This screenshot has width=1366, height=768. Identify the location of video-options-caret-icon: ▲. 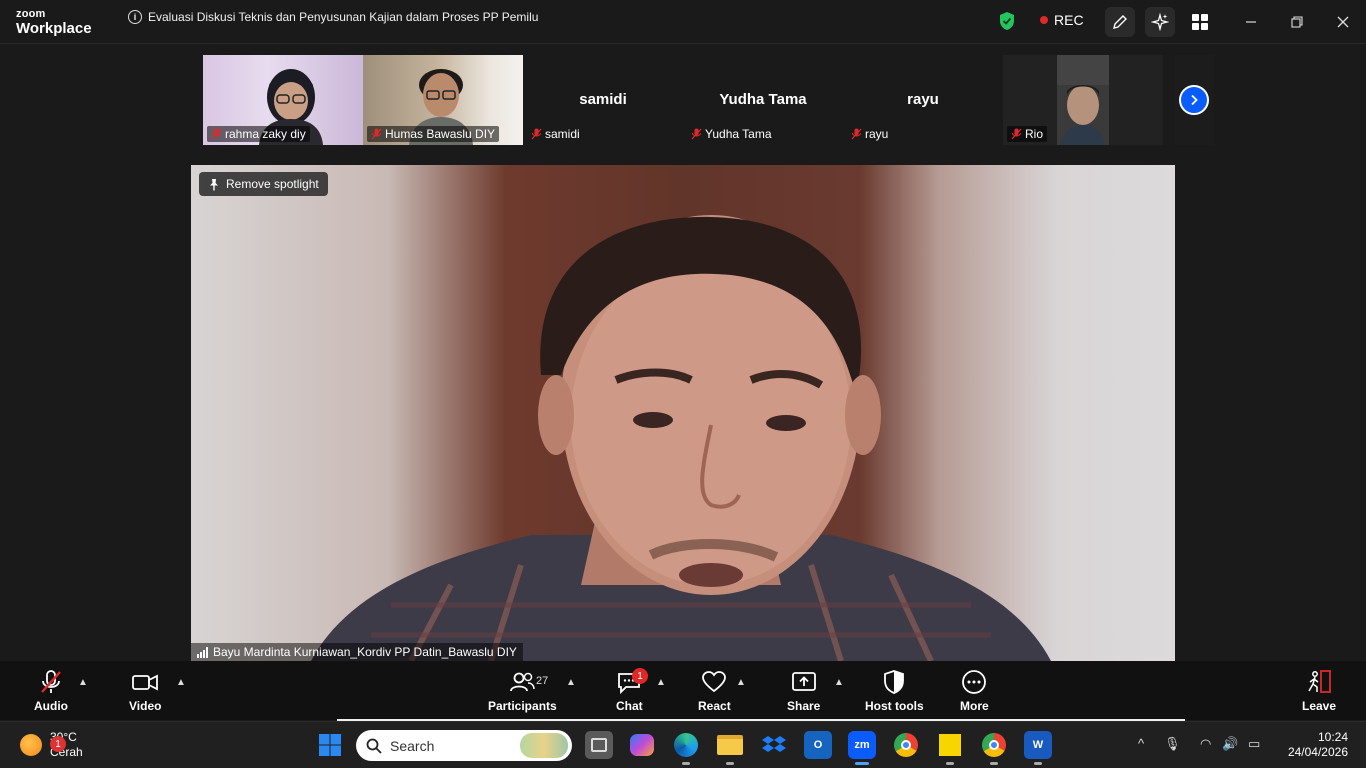
(181, 682).